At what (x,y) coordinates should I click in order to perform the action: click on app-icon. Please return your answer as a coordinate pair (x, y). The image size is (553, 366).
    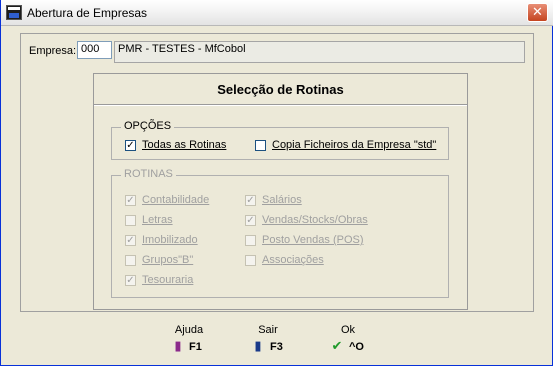
    Looking at the image, I should click on (14, 12).